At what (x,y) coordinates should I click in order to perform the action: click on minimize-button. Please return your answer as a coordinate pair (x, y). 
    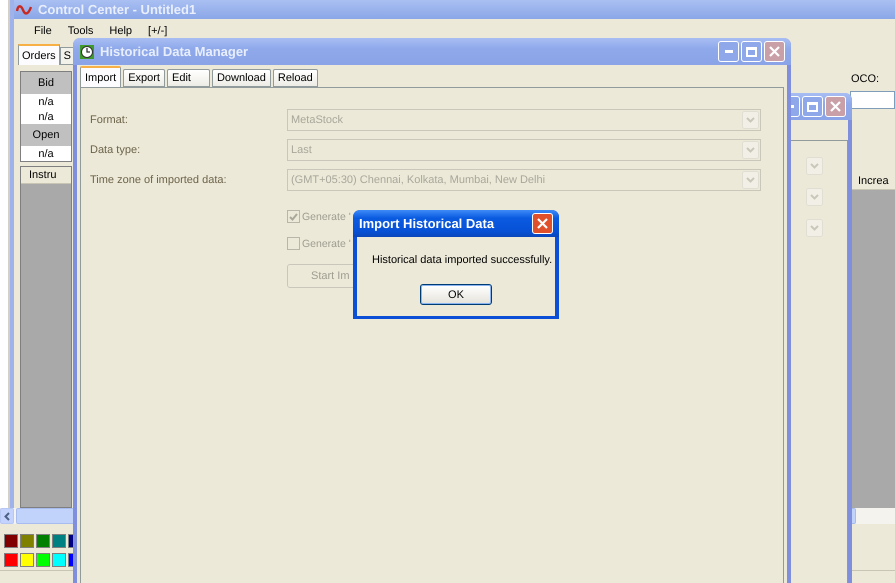
    Looking at the image, I should click on (728, 51).